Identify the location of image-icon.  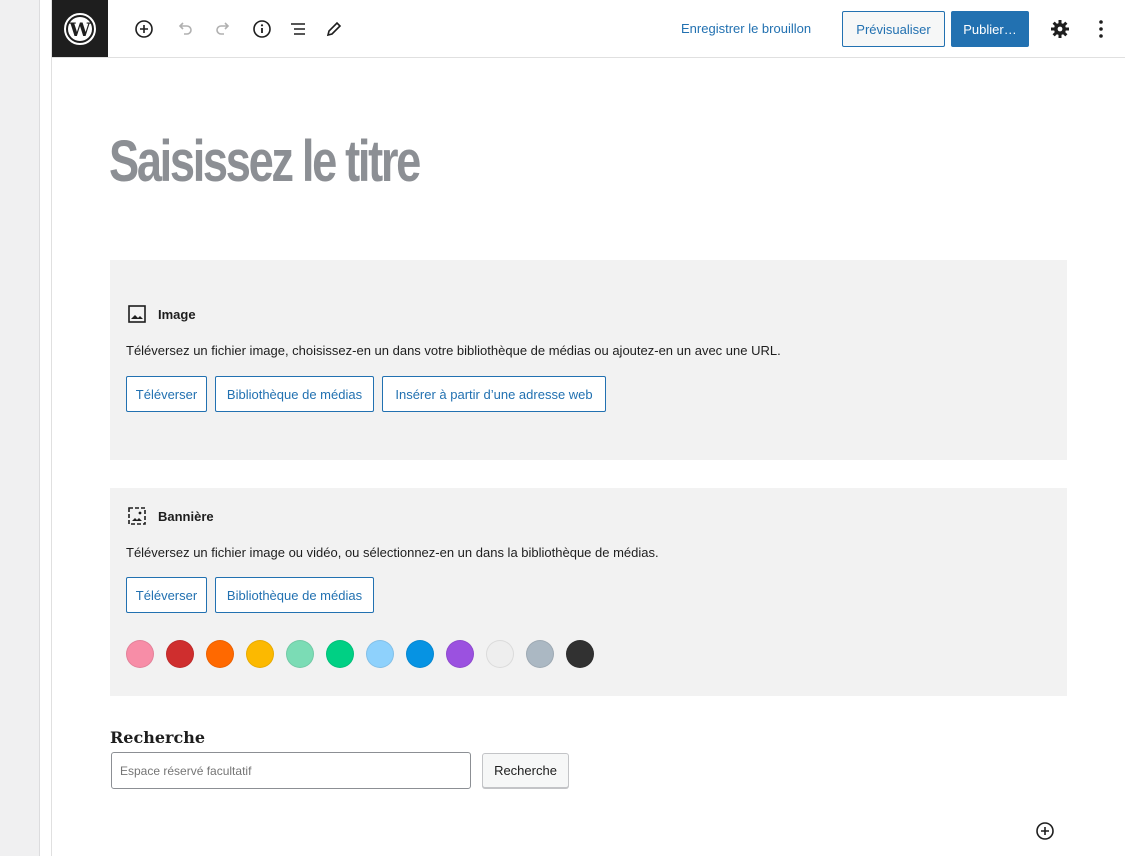
(137, 314).